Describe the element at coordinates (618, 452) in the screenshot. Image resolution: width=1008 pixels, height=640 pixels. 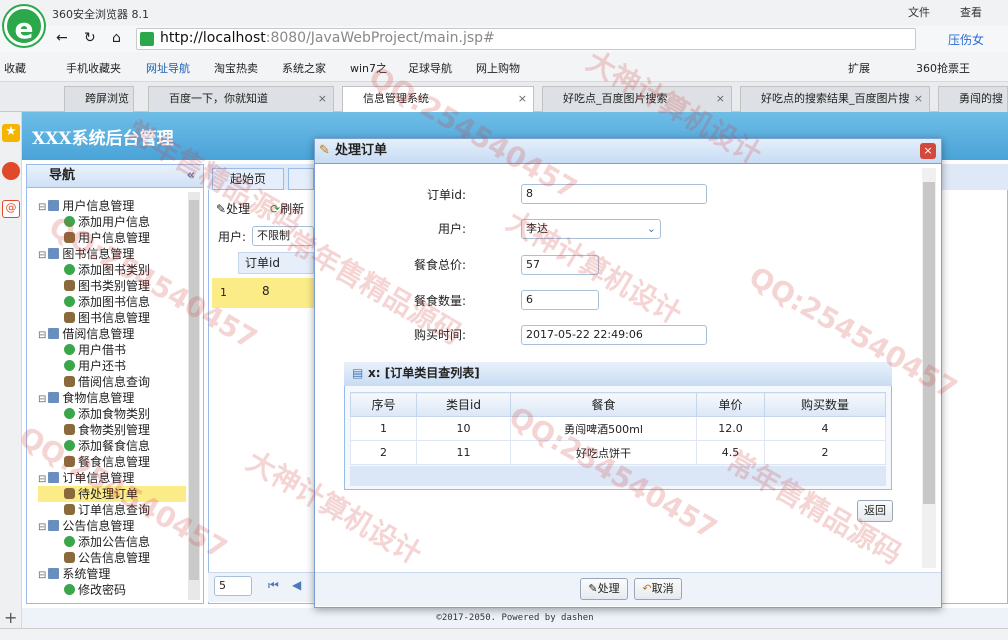
I see `table-row: 2 11 好吃点饼干 4.5 2` at that location.